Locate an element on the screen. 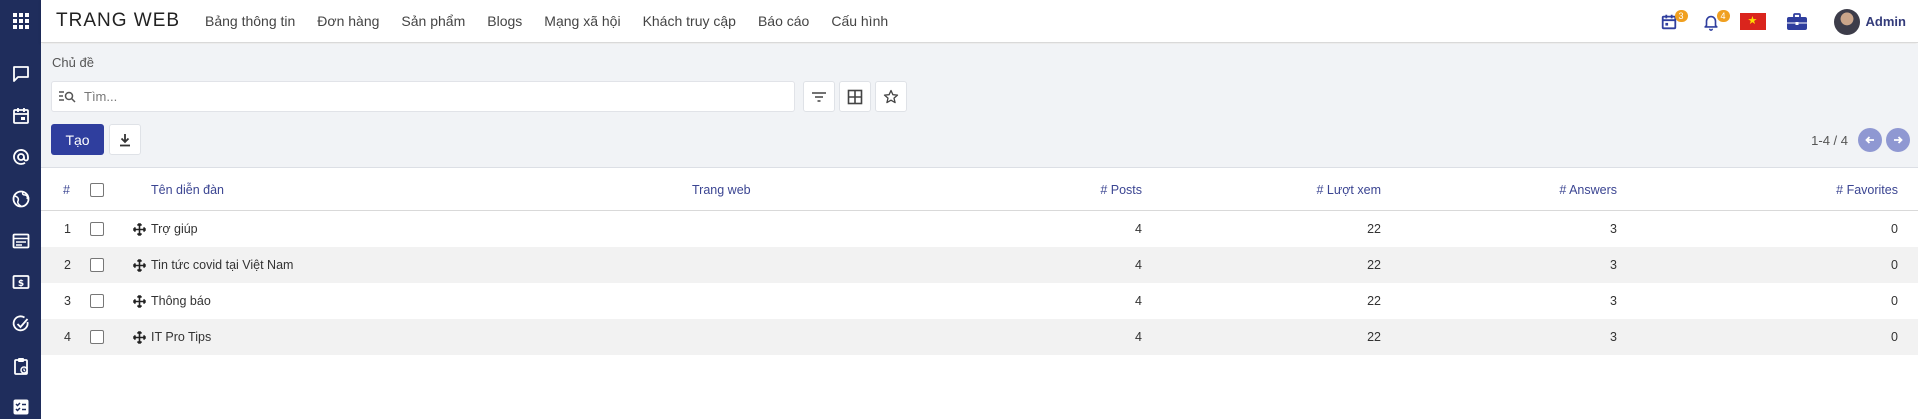 The width and height of the screenshot is (1918, 419). header-website: Trang web is located at coordinates (721, 190).